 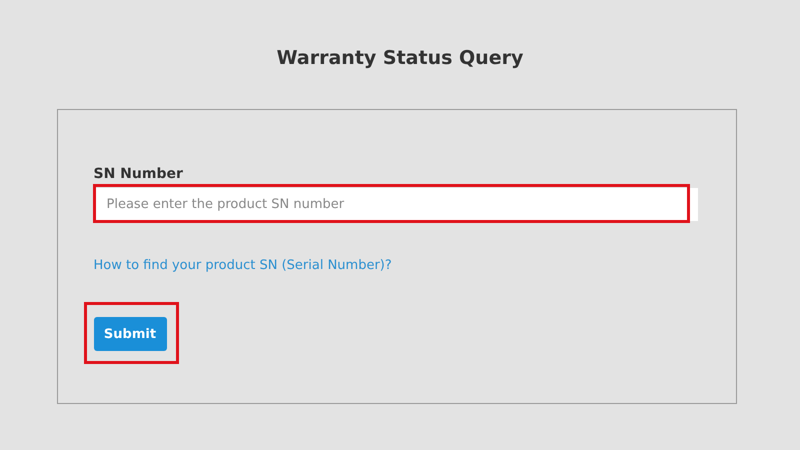 What do you see at coordinates (400, 58) in the screenshot?
I see `page-title: Warranty Status Query` at bounding box center [400, 58].